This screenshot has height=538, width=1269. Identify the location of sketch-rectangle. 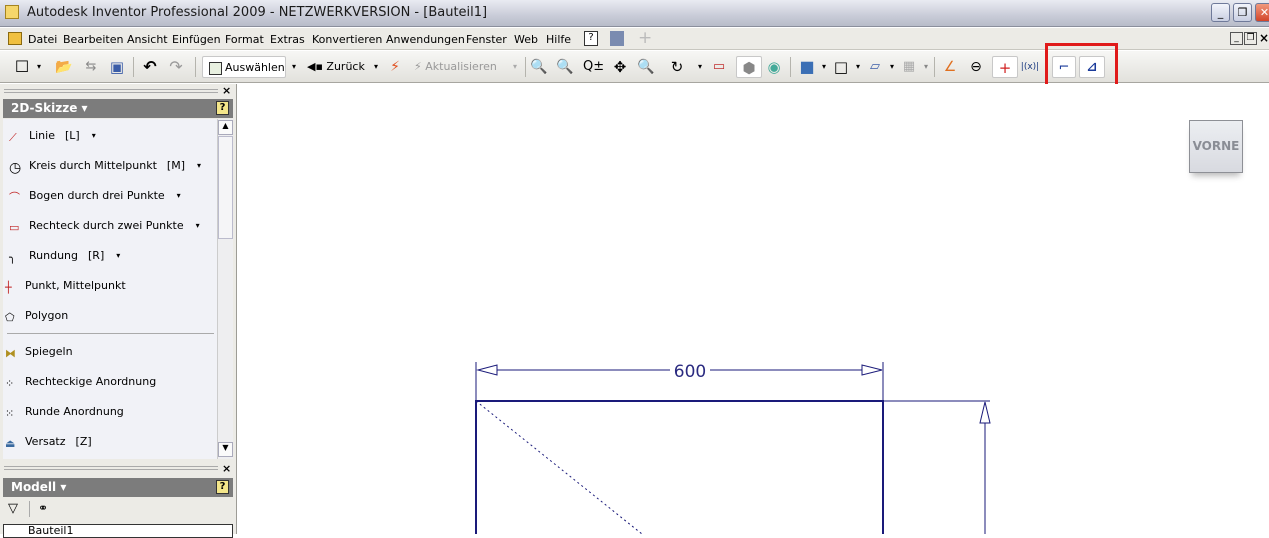
(679, 467).